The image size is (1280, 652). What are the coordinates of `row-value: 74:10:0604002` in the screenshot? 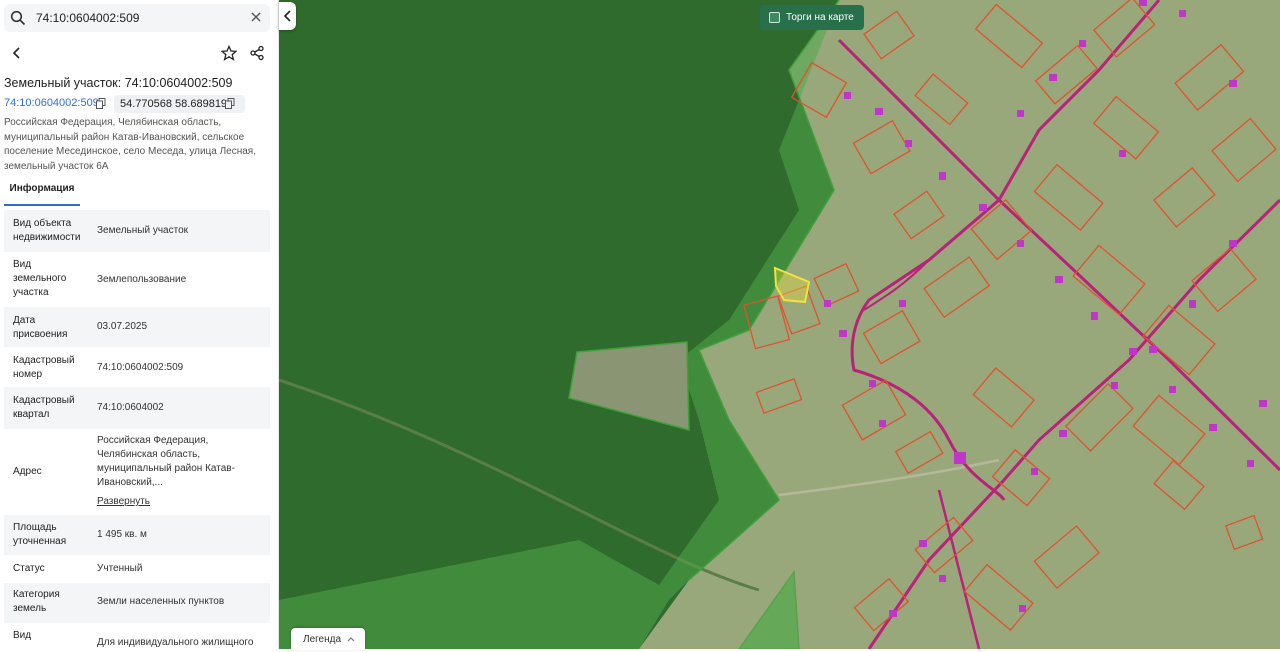 It's located at (130, 407).